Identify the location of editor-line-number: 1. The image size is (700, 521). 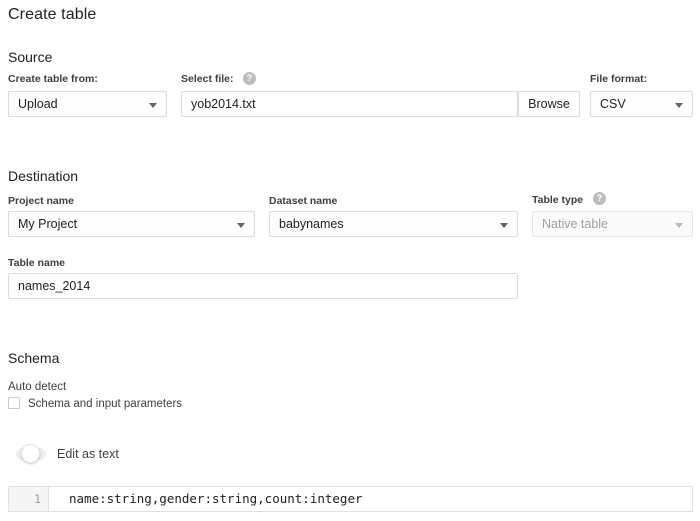
(29, 499).